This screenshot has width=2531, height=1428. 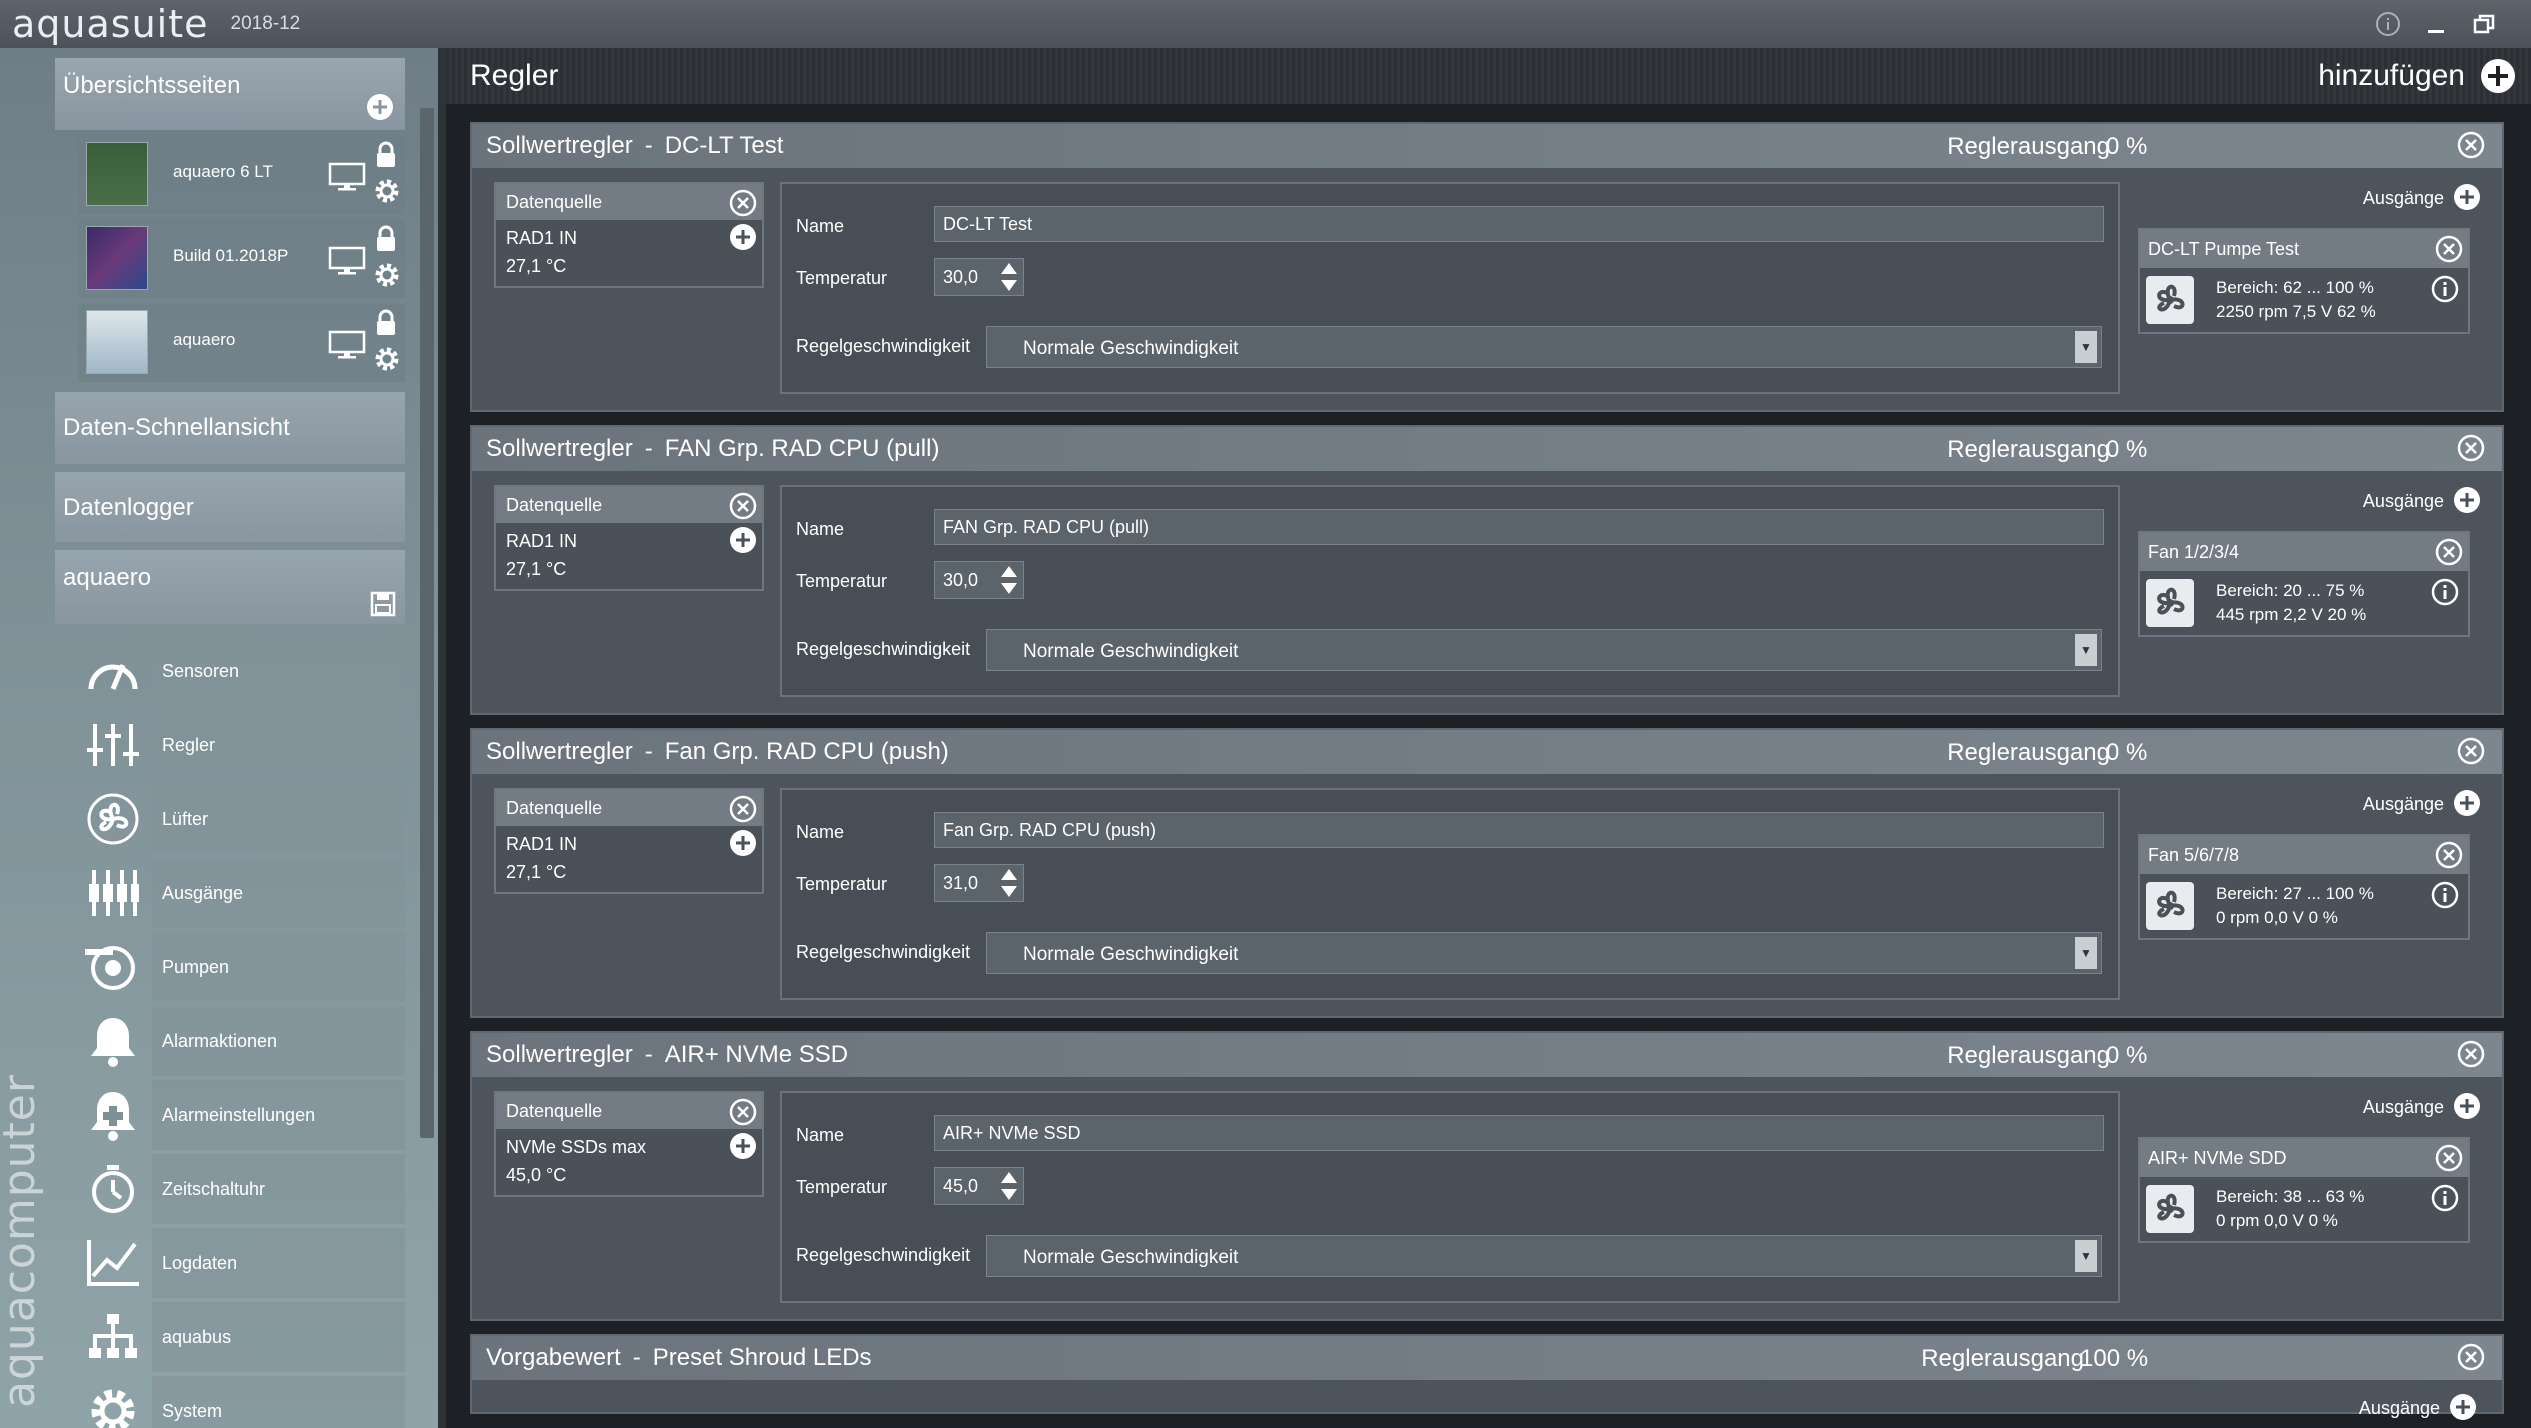 I want to click on temperature-stepper: 31,0, so click(x=979, y=883).